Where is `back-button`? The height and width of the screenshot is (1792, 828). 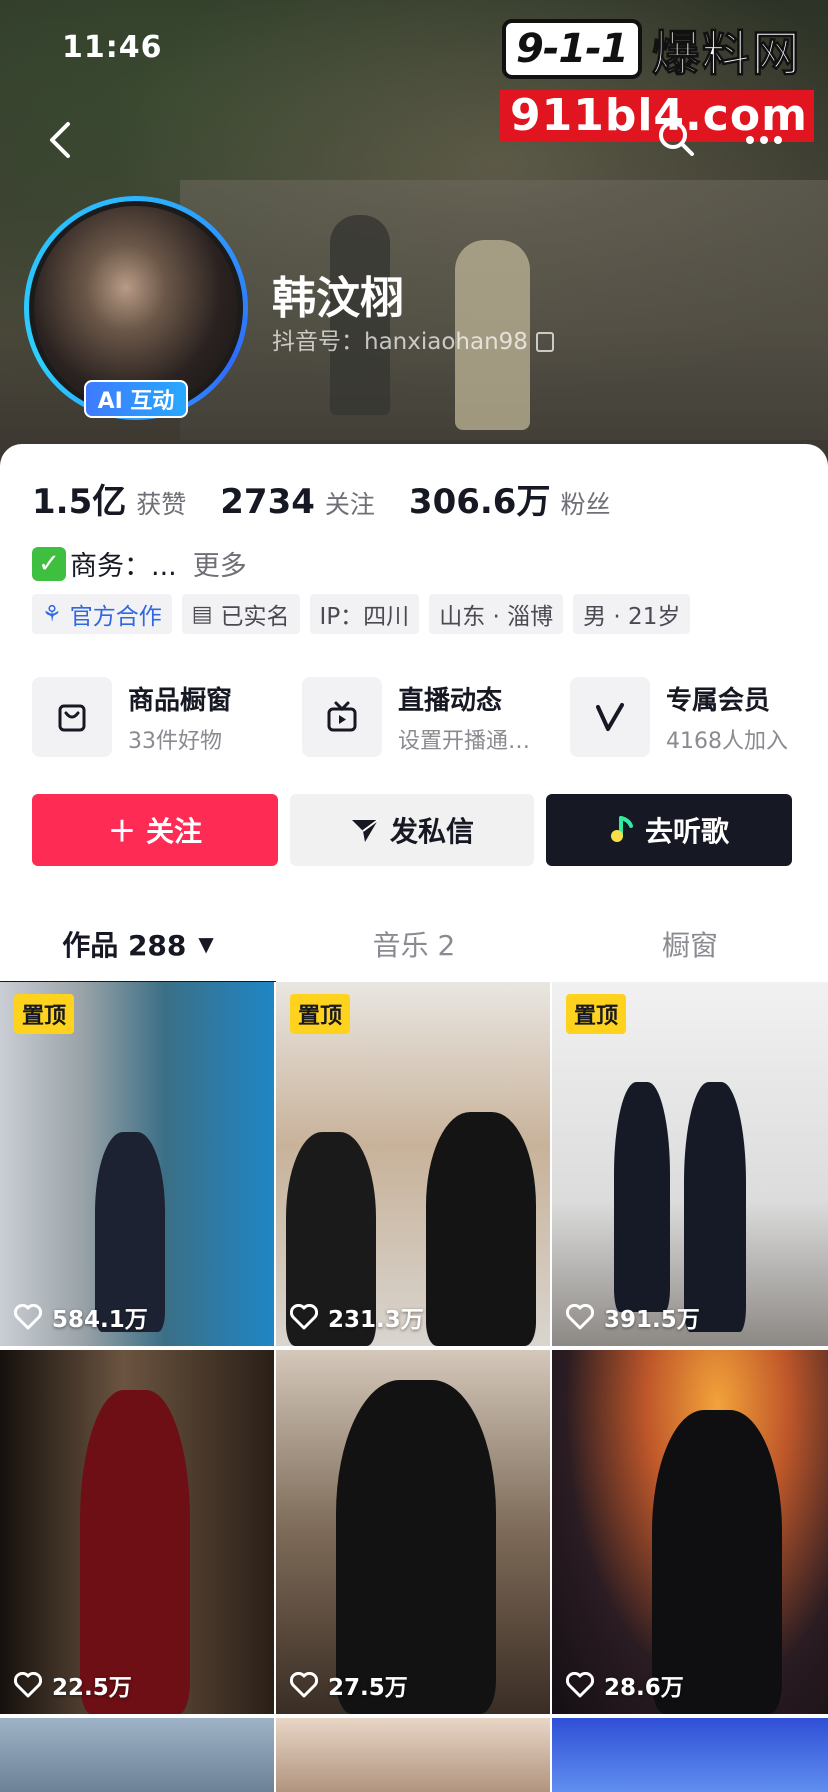
back-button is located at coordinates (62, 140).